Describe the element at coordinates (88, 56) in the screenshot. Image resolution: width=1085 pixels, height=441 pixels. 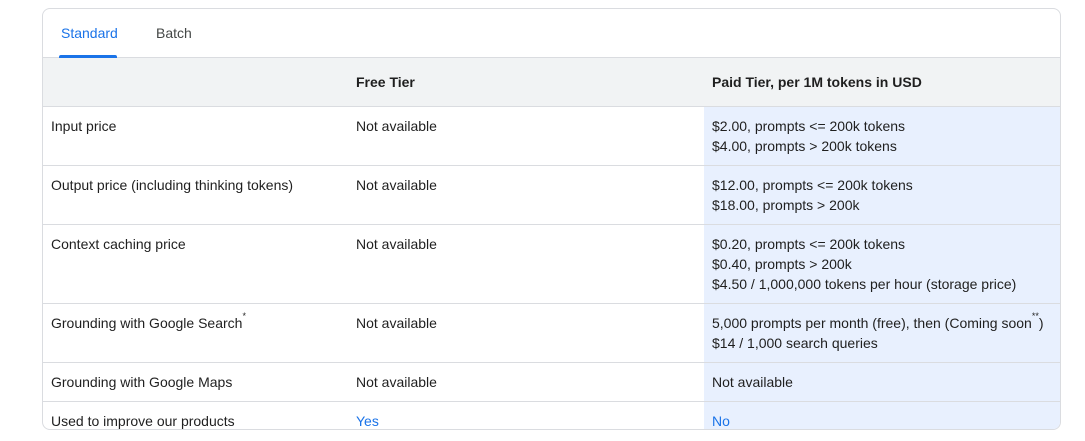
I see `active-tab-indicator` at that location.